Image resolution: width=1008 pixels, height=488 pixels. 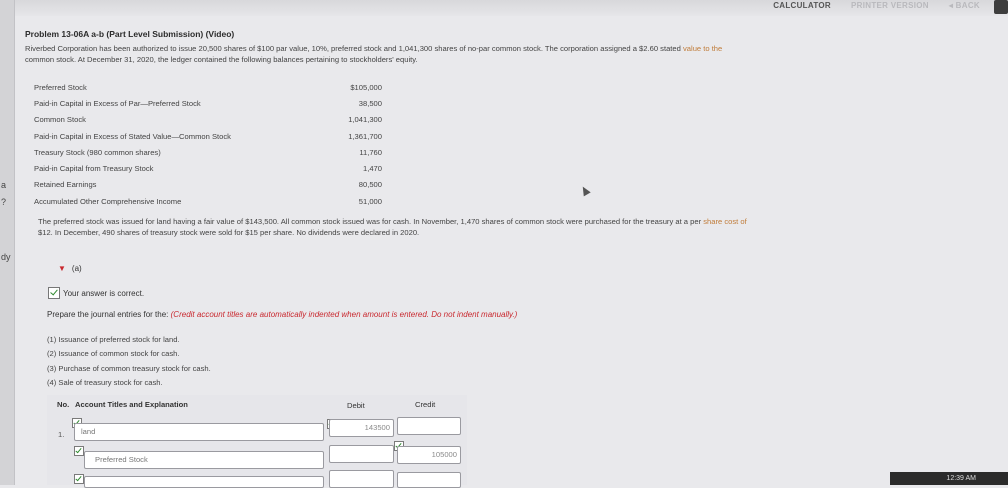 What do you see at coordinates (108, 201) in the screenshot?
I see `balance-label: Accumulated Other Comprehensive Income` at bounding box center [108, 201].